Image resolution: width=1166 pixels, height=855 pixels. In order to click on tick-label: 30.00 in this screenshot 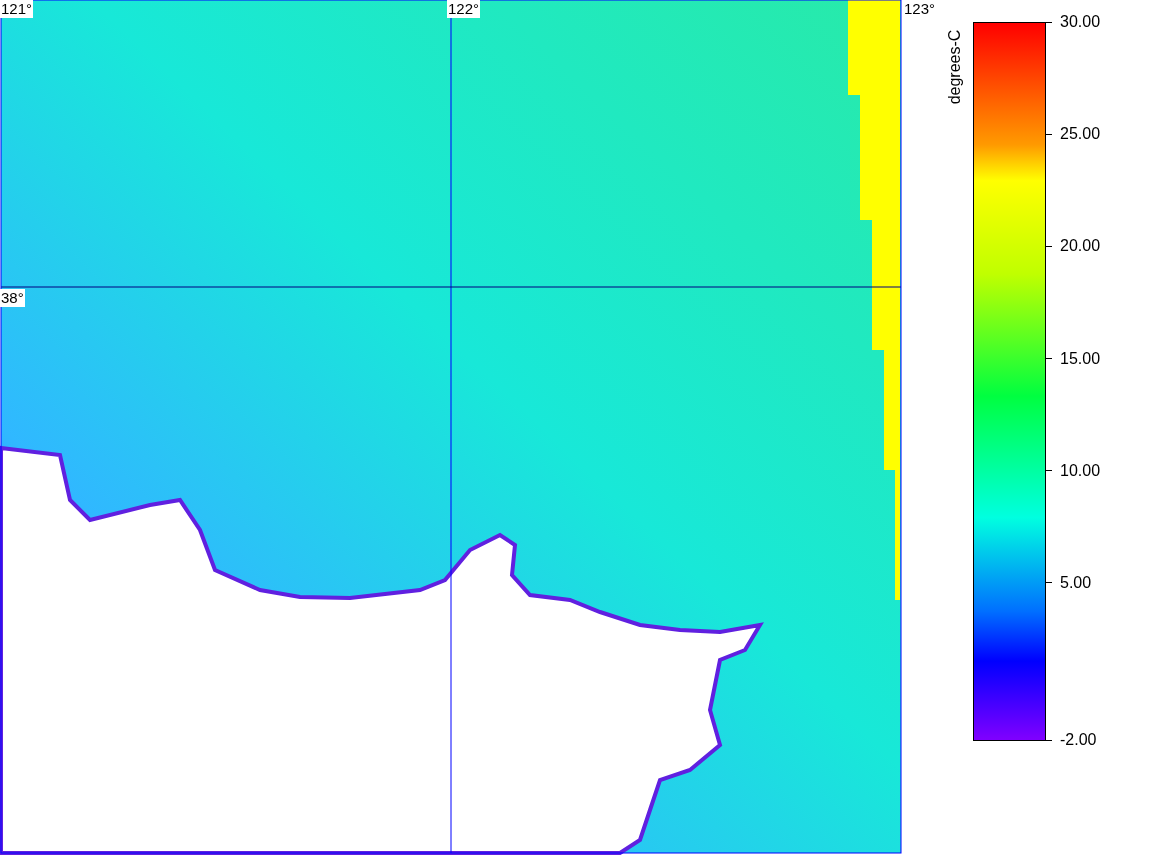, I will do `click(1080, 22)`.